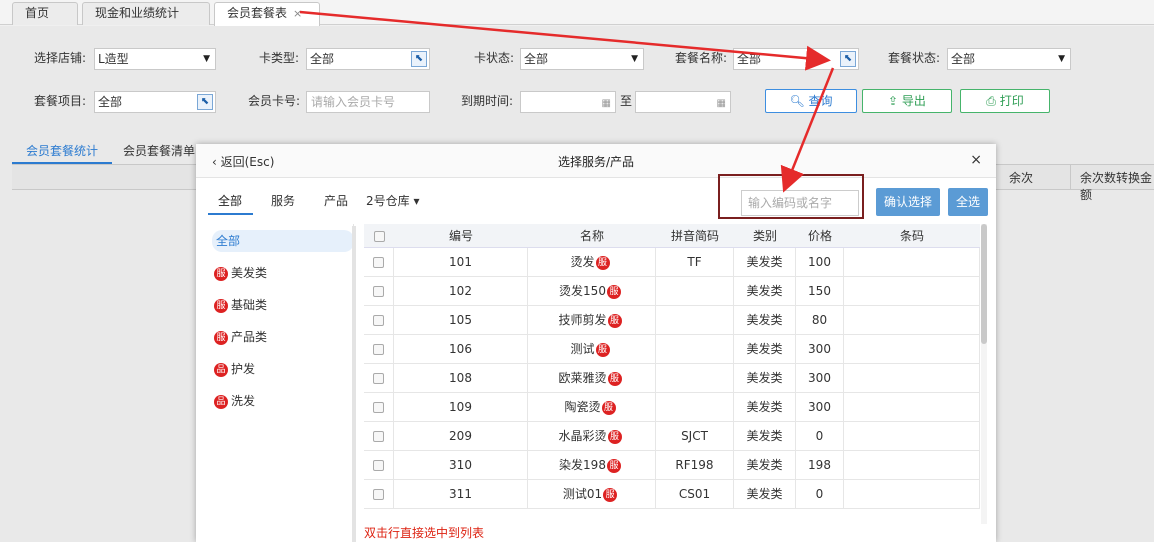 The image size is (1154, 542). Describe the element at coordinates (368, 59) in the screenshot. I see `card-type-select: 全部 ⬉` at that location.